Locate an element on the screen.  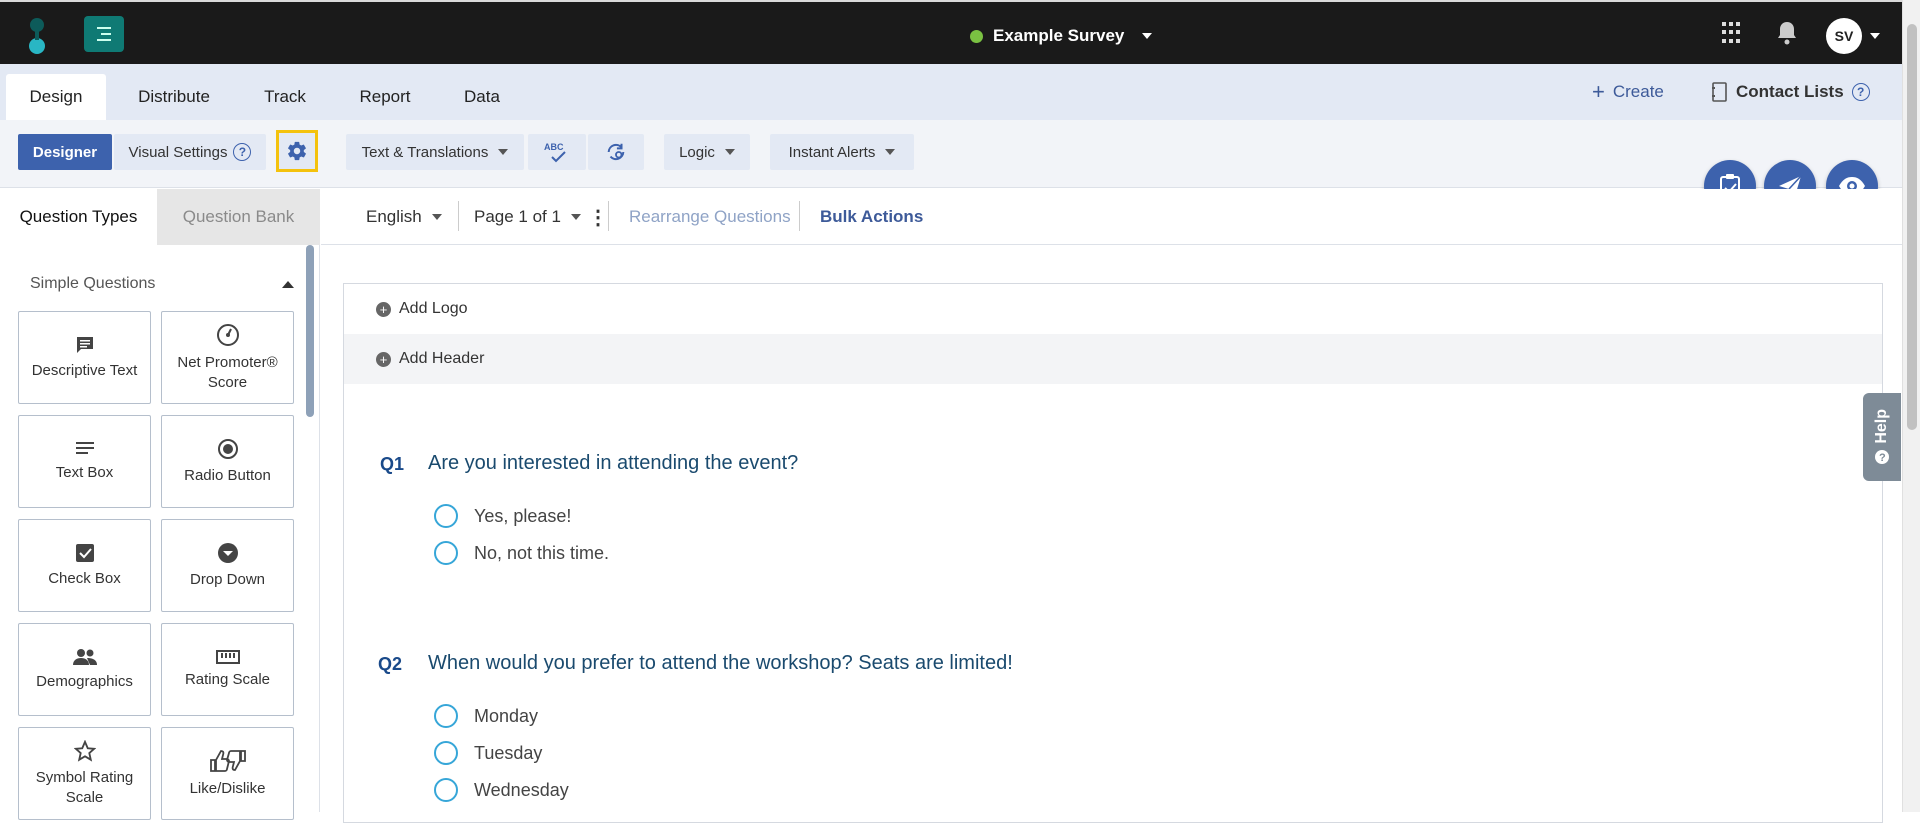
text-translations-dropdown: Text & Translations is located at coordinates (435, 152).